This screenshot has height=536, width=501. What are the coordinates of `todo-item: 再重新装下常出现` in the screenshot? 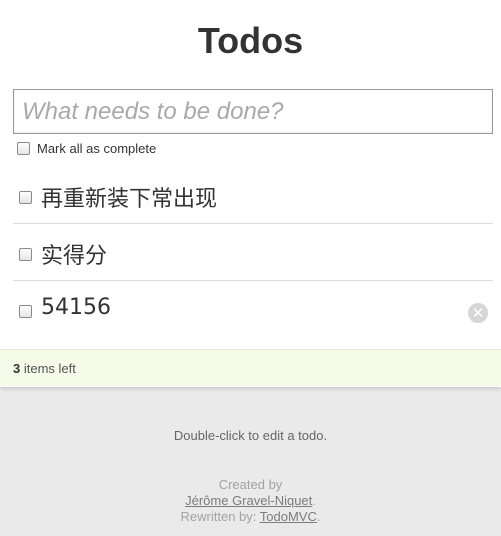 It's located at (253, 195).